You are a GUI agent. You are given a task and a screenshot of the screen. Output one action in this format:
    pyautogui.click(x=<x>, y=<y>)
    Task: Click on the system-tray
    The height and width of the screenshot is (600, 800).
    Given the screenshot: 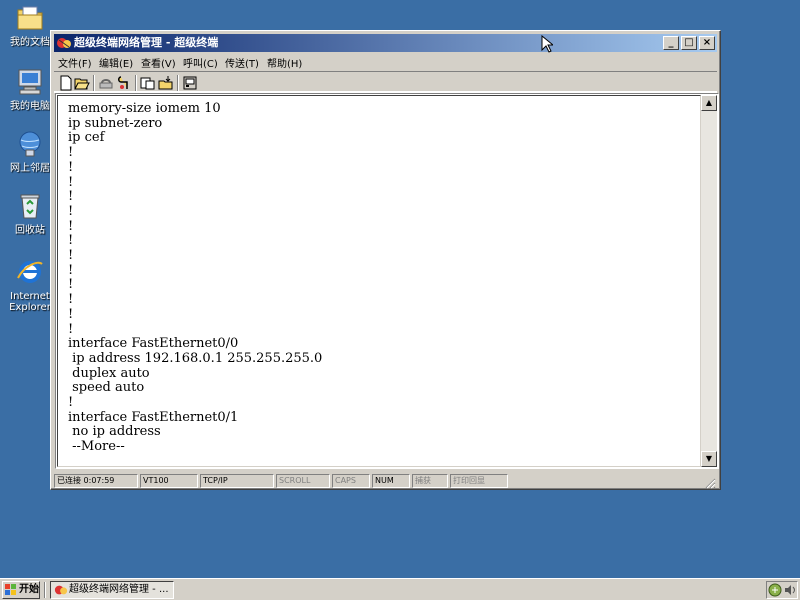 What is the action you would take?
    pyautogui.click(x=782, y=590)
    